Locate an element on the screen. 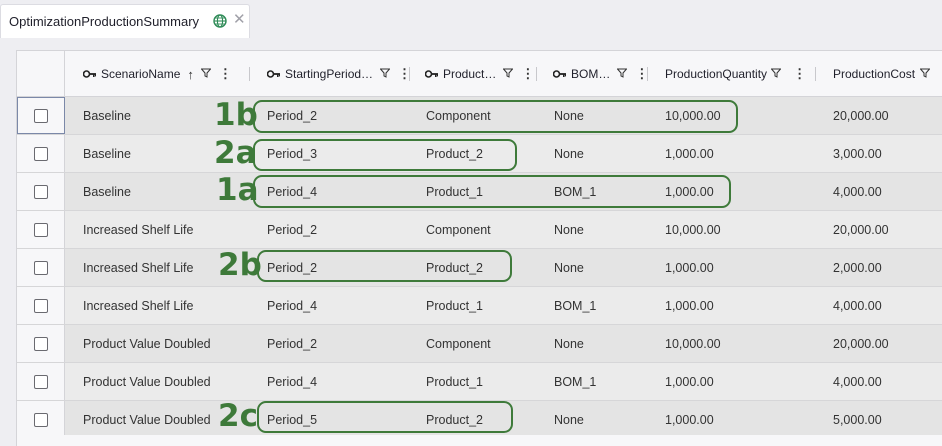 The width and height of the screenshot is (942, 446). cell-production-cost: 2,000.00 is located at coordinates (857, 267).